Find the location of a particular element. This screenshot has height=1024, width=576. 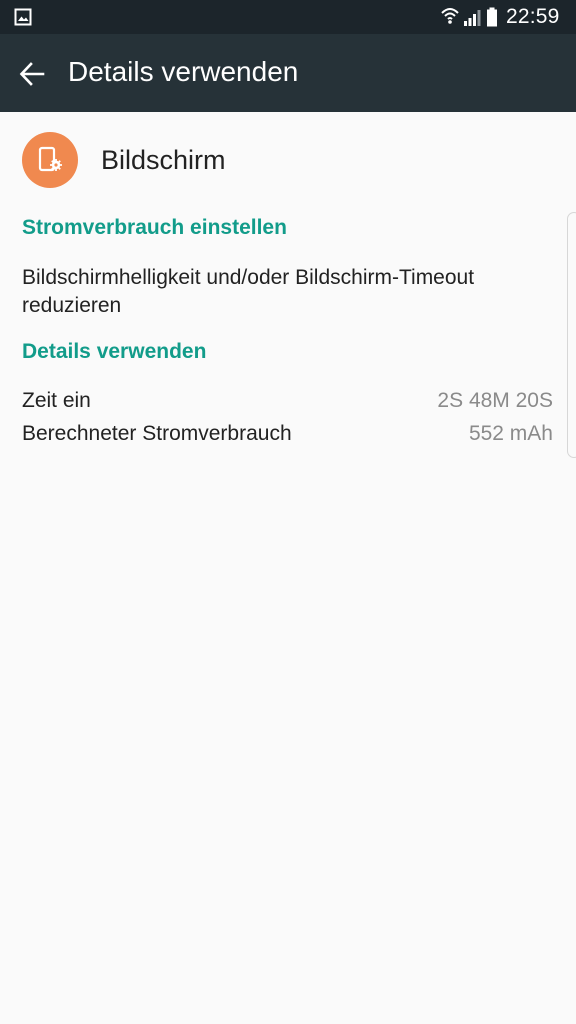

usage-row-power-consumption: Berechneter Stromverbrauch 552 mAh is located at coordinates (287, 436).